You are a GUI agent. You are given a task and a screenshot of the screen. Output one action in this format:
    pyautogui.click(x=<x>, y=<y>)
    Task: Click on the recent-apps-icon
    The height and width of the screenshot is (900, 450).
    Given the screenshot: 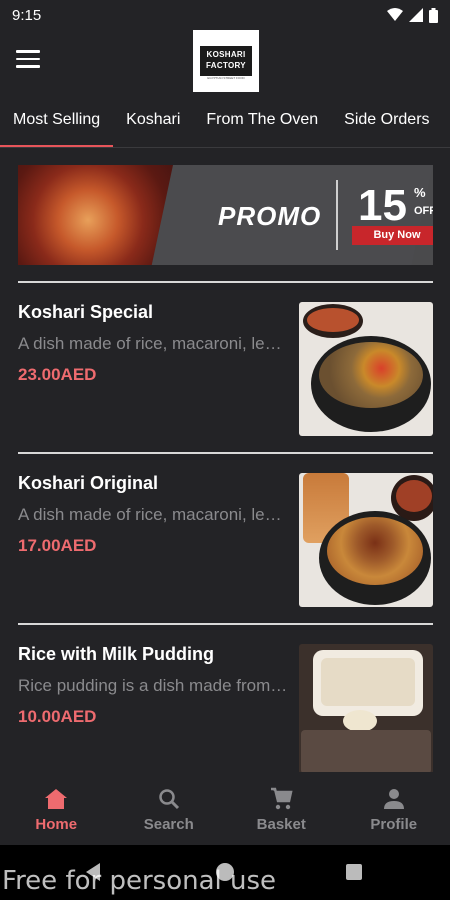 What is the action you would take?
    pyautogui.click(x=354, y=872)
    